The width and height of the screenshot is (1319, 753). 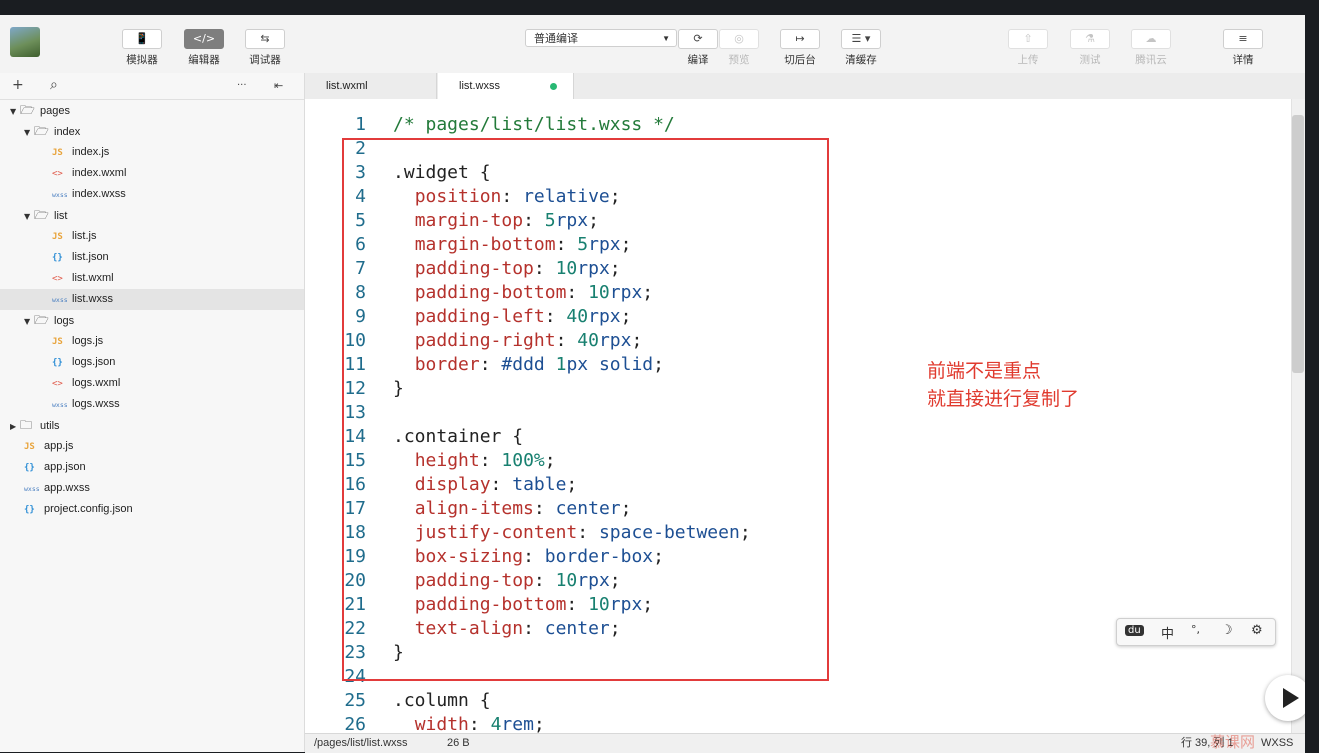 What do you see at coordinates (54, 85) in the screenshot?
I see `search-icon: ⌕` at bounding box center [54, 85].